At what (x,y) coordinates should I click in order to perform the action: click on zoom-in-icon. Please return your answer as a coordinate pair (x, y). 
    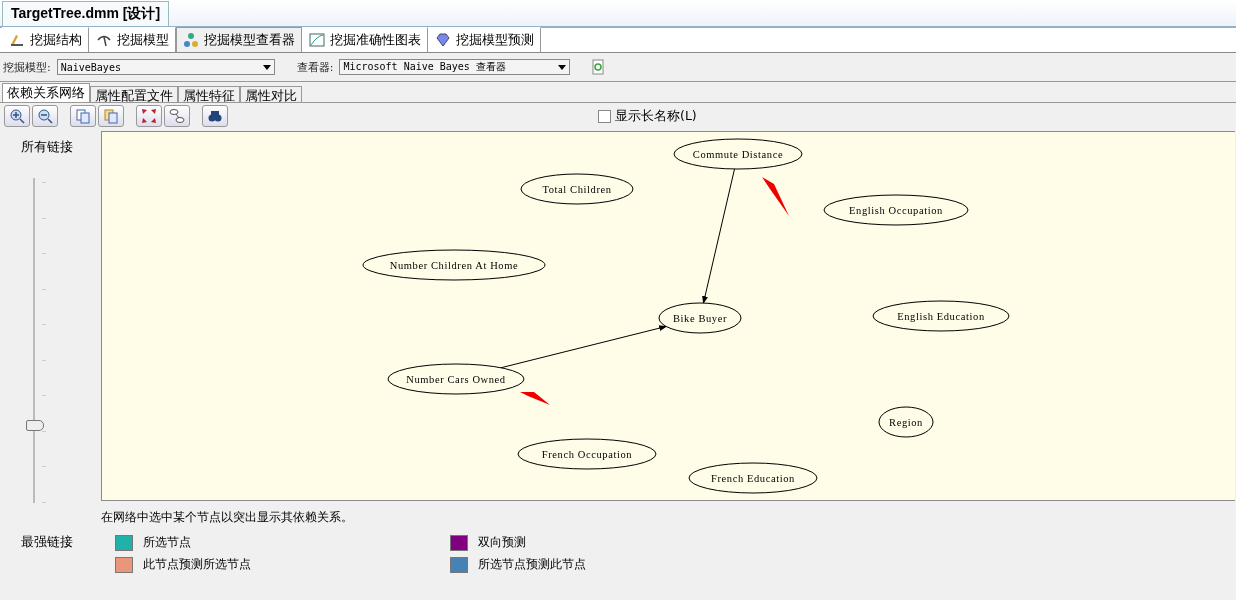
    Looking at the image, I should click on (17, 116).